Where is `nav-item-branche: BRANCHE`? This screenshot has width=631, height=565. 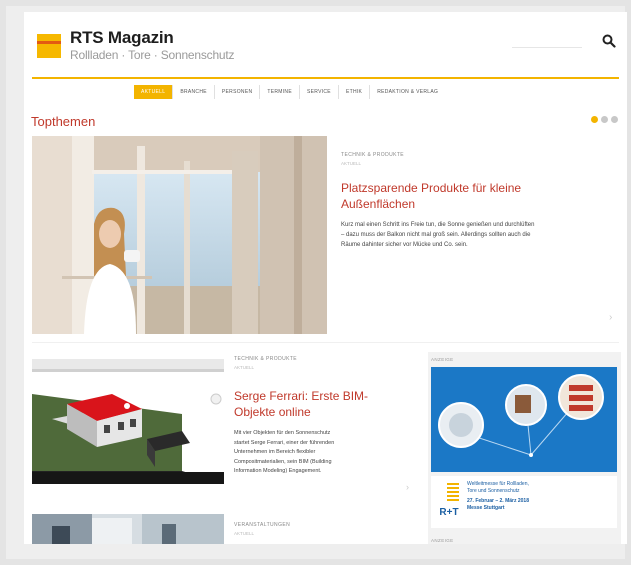 nav-item-branche: BRANCHE is located at coordinates (193, 92).